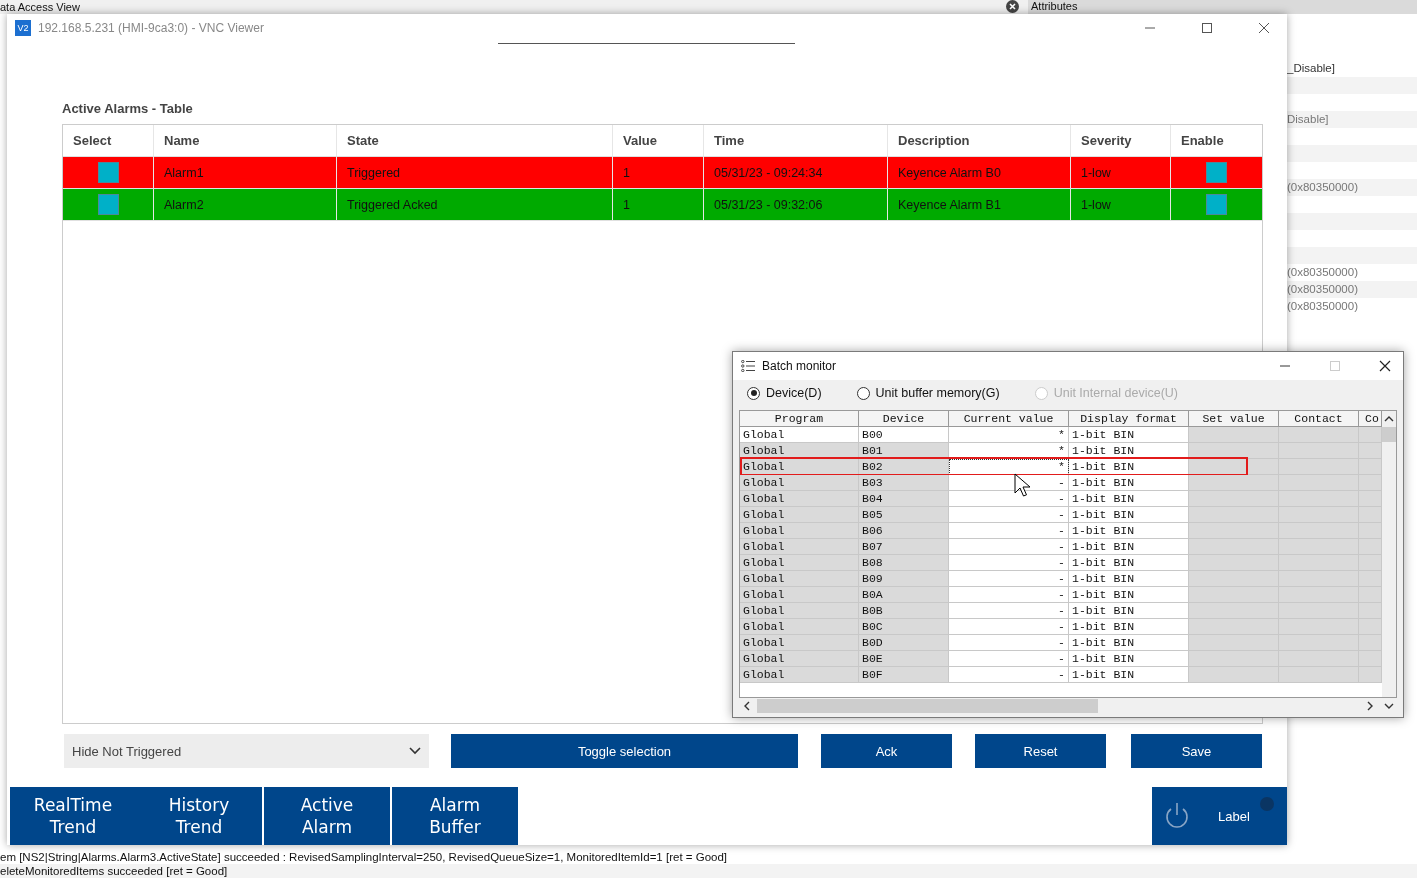  Describe the element at coordinates (979, 140) in the screenshot. I see `column-header: Description` at that location.